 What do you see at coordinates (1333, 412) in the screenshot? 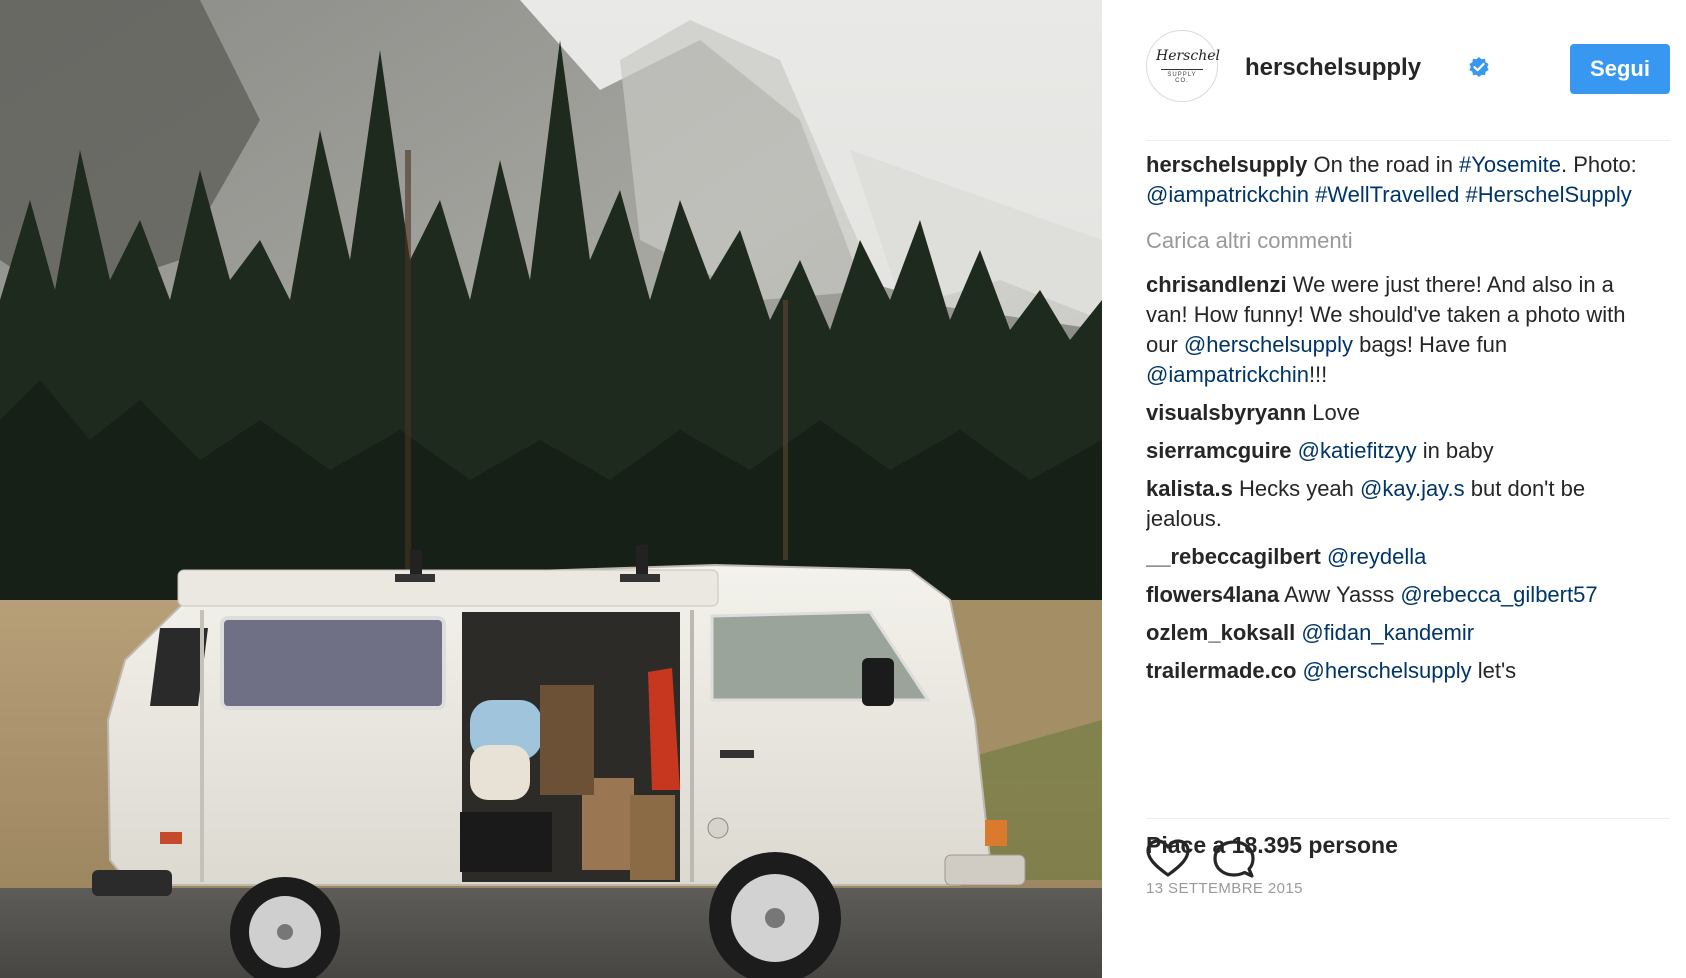
I see `comment-text: Love` at bounding box center [1333, 412].